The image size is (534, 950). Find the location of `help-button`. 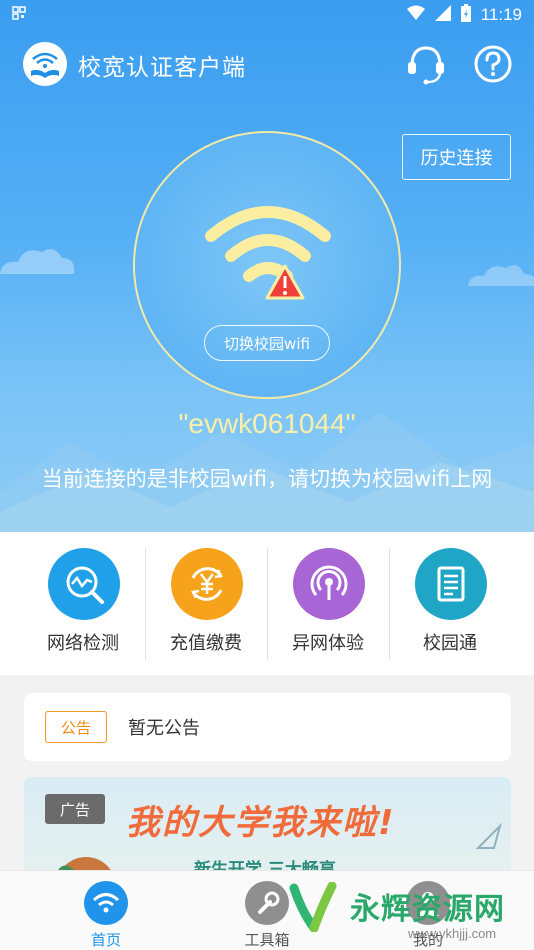

help-button is located at coordinates (493, 64).